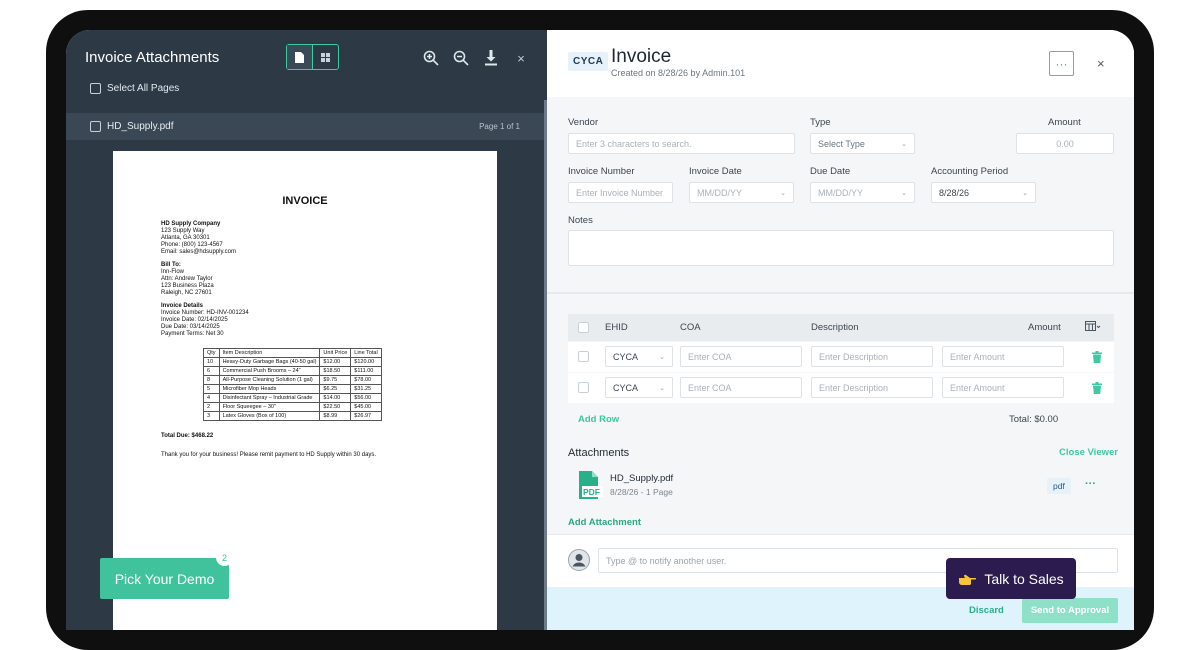 This screenshot has width=1200, height=650. I want to click on page-indicator: Page 1 of 1, so click(499, 126).